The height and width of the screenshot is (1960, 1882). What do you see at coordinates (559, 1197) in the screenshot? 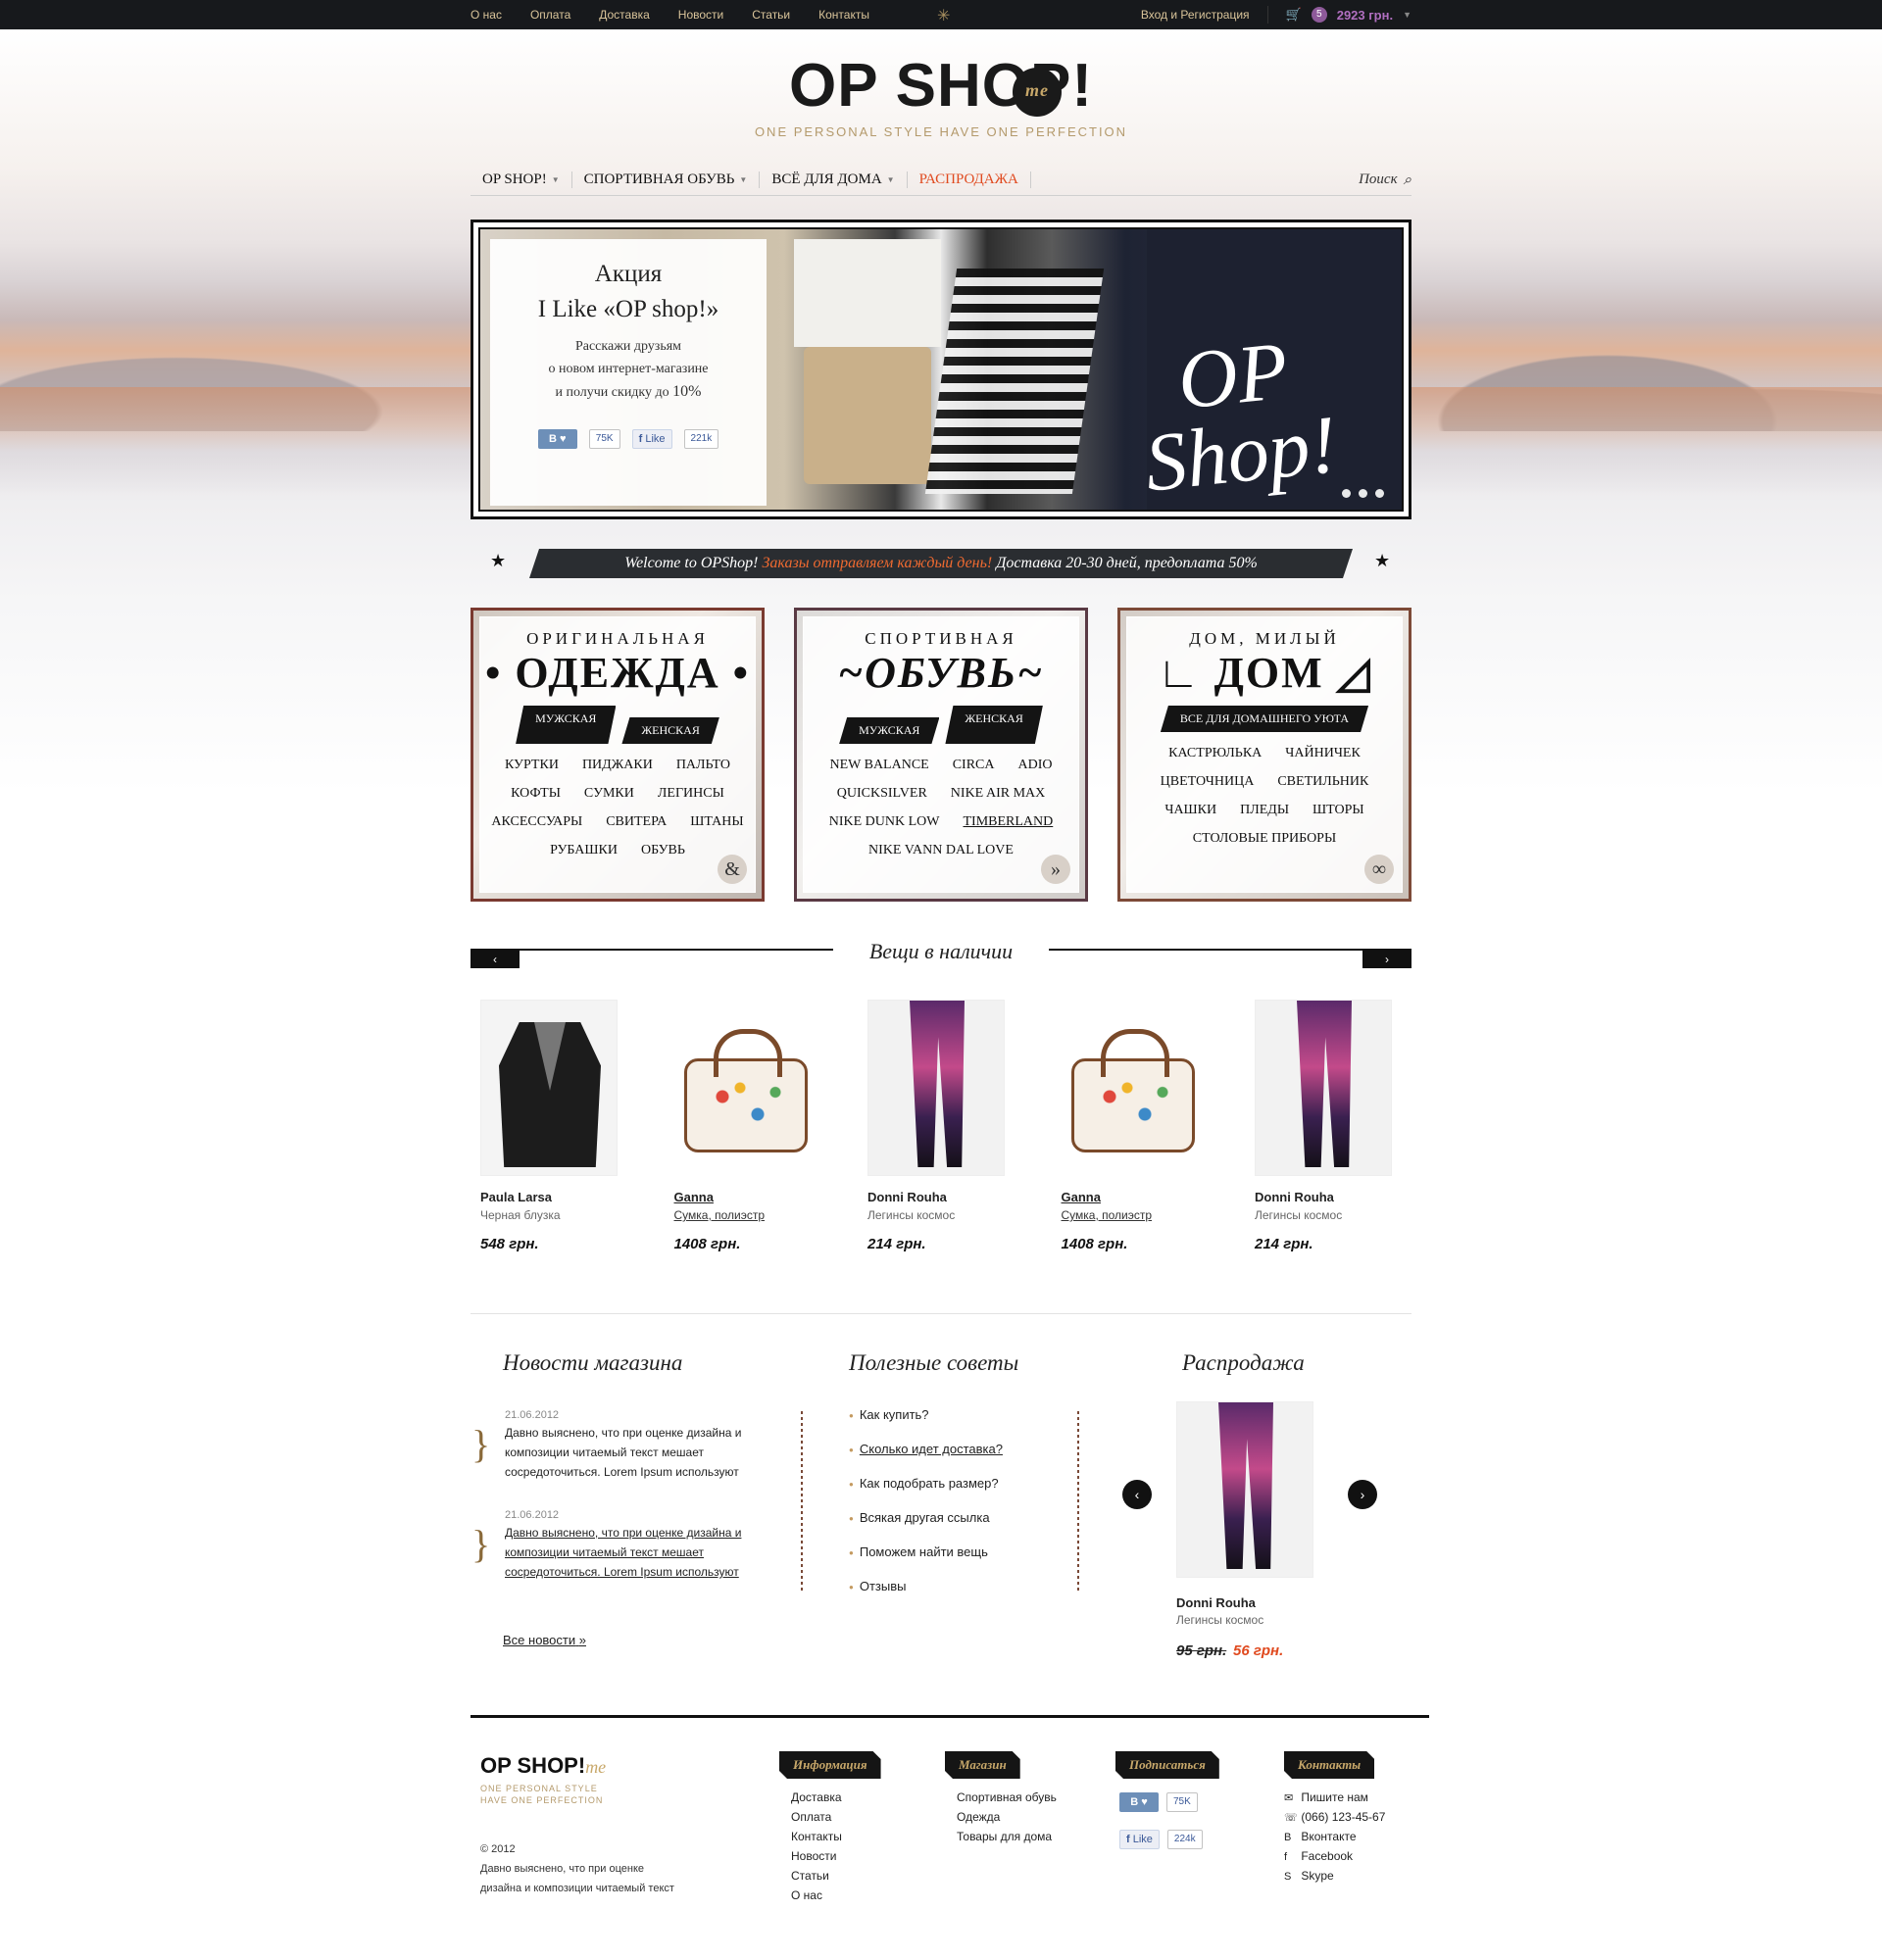
I see `product-name: Paula Larsa` at bounding box center [559, 1197].